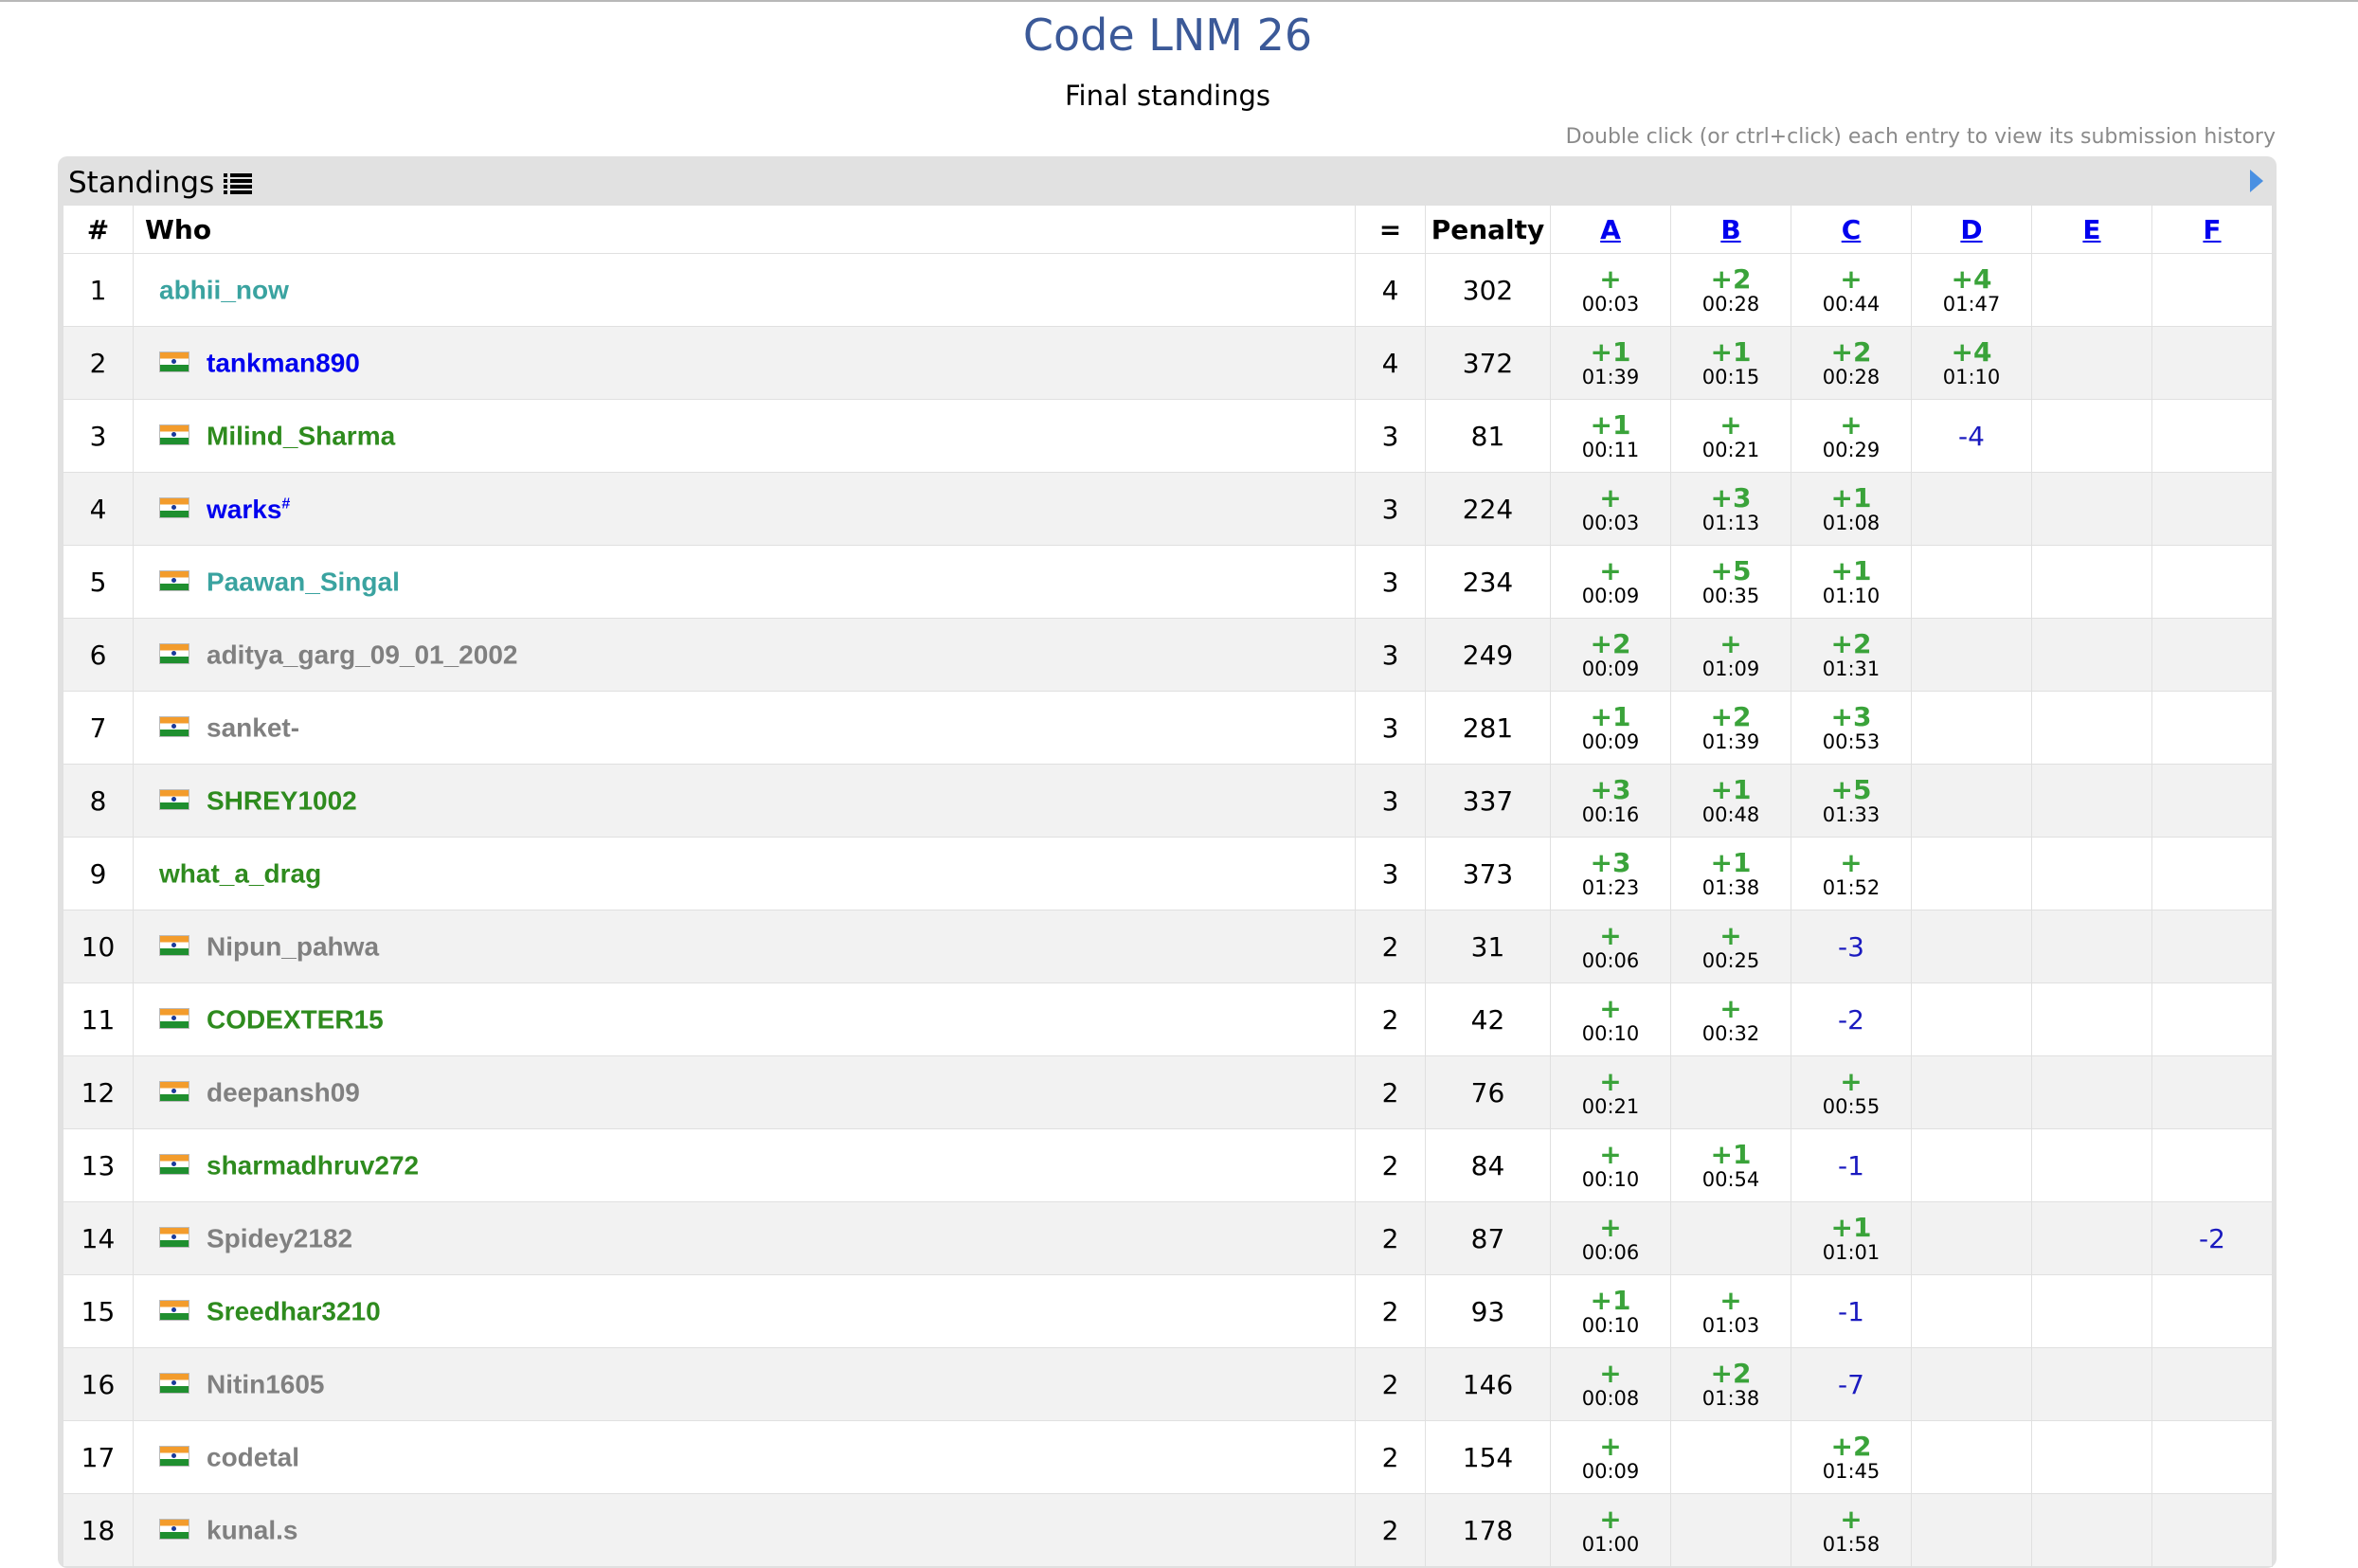 This screenshot has height=1568, width=2358. What do you see at coordinates (1852, 229) in the screenshot?
I see `problem-c-link: C` at bounding box center [1852, 229].